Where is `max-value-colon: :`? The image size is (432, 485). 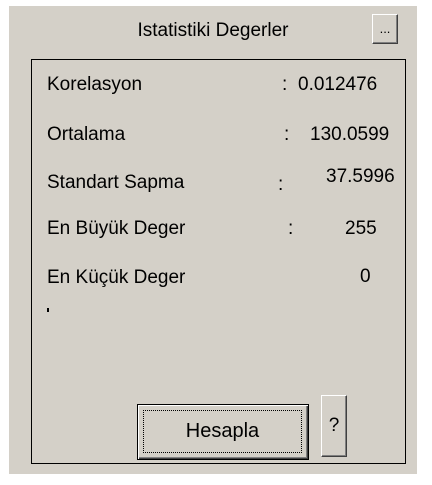 max-value-colon: : is located at coordinates (291, 228).